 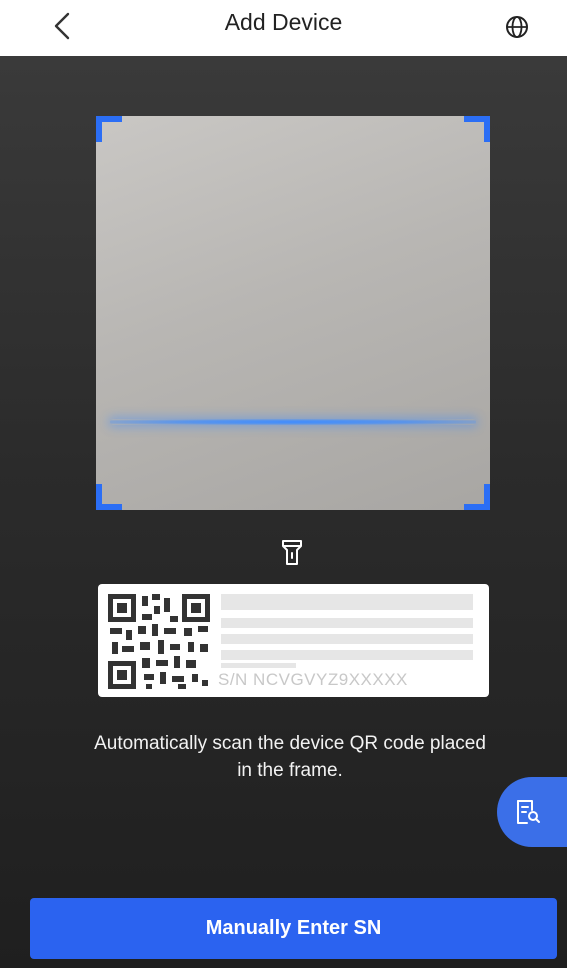 What do you see at coordinates (283, 22) in the screenshot?
I see `page-title: Add Device` at bounding box center [283, 22].